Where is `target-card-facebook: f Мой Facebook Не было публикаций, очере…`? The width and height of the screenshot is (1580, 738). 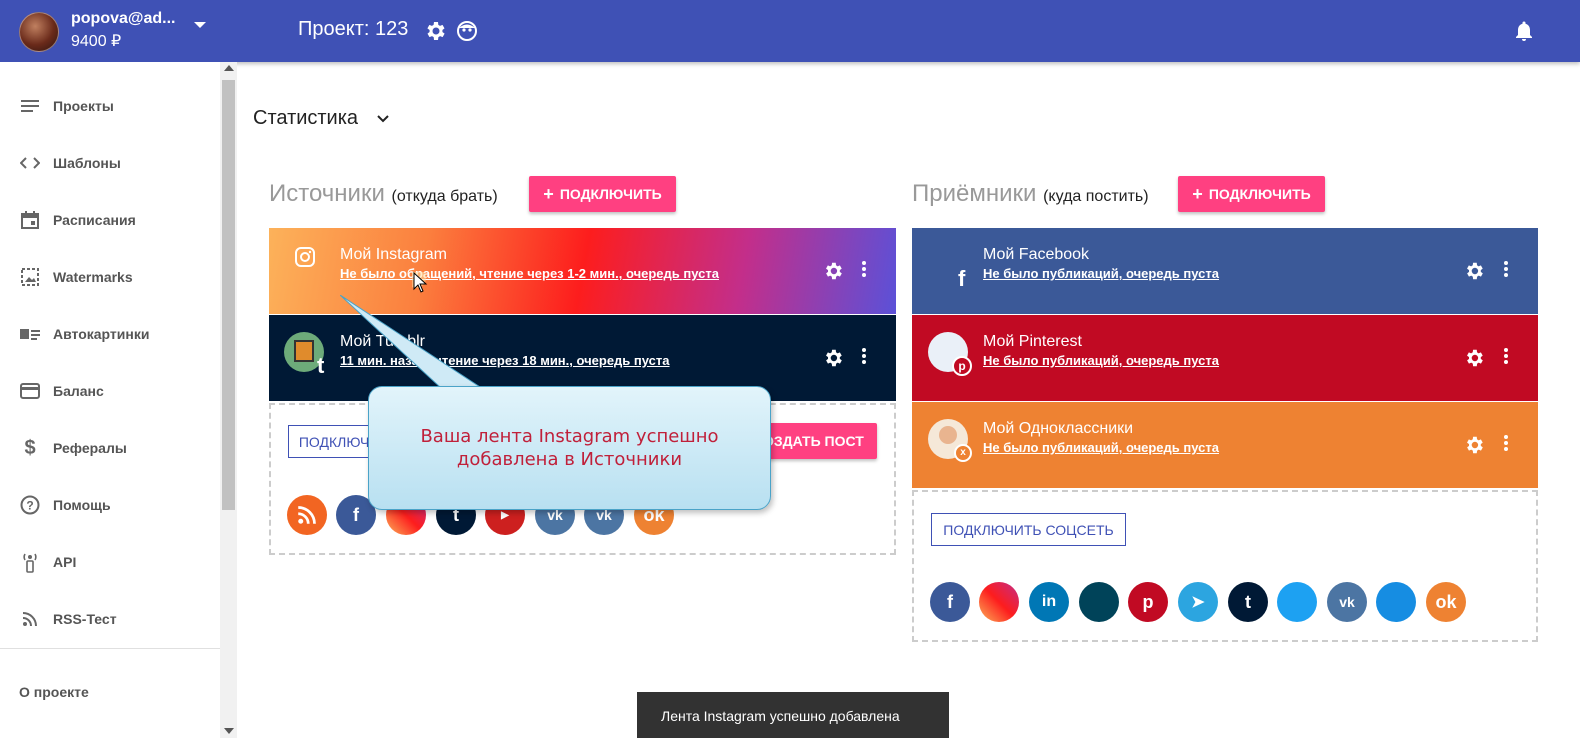
target-card-facebook: f Мой Facebook Не было публикаций, очере… is located at coordinates (1225, 271).